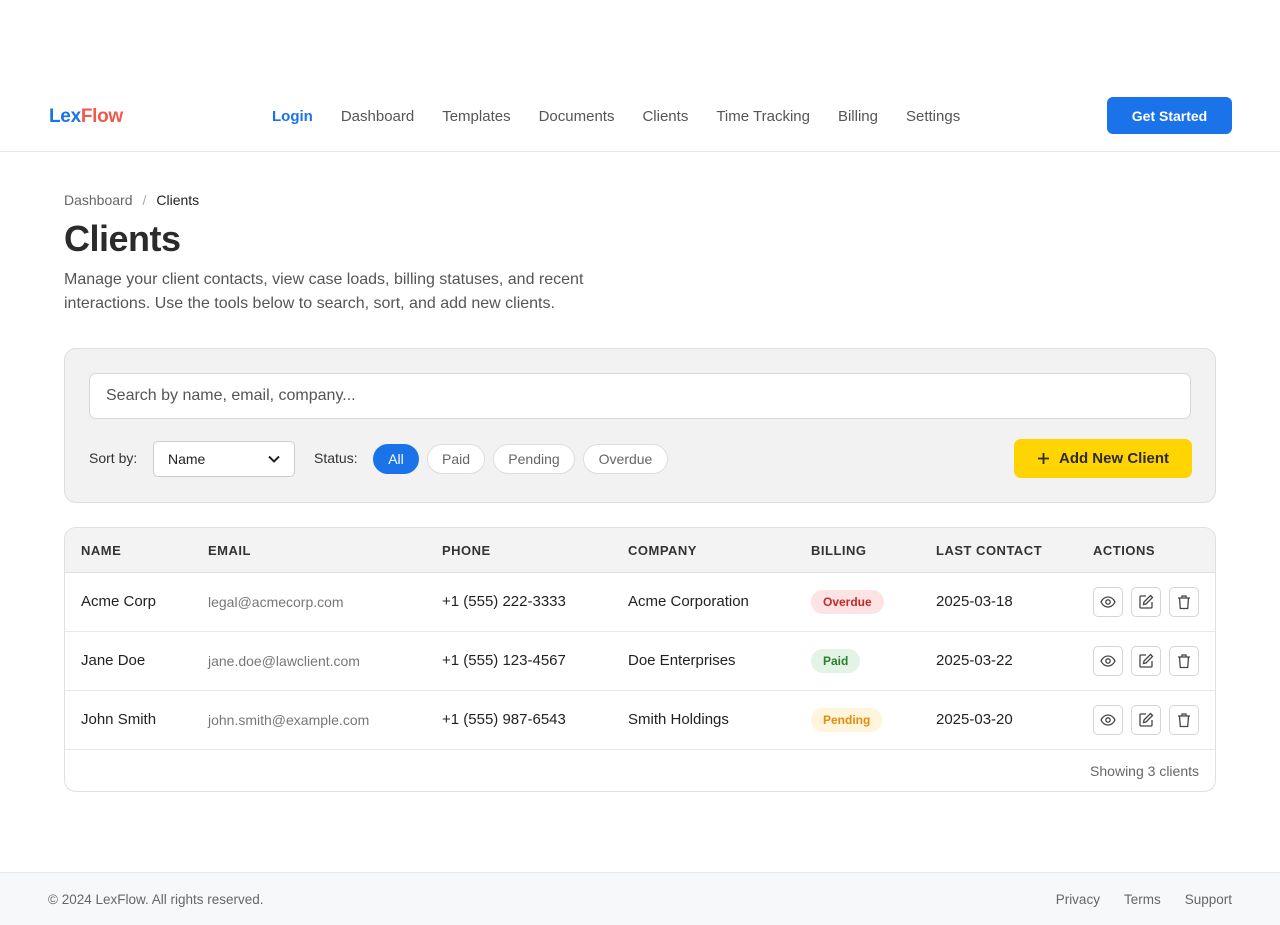 Image resolution: width=1280 pixels, height=925 pixels. Describe the element at coordinates (122, 238) in the screenshot. I see `page-title: Clients` at that location.